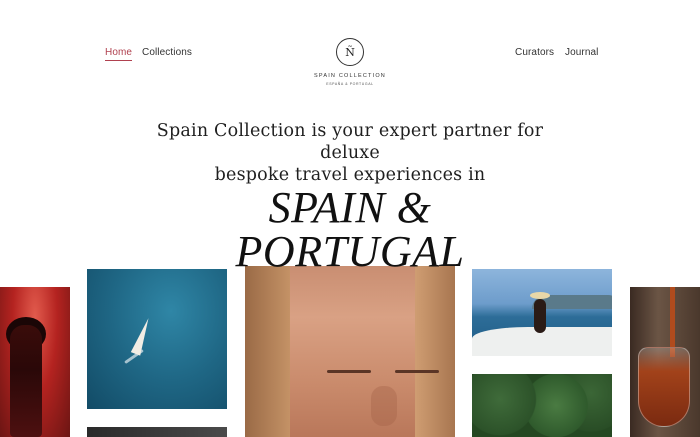  I want to click on woman-on-yacht-photo, so click(542, 312).